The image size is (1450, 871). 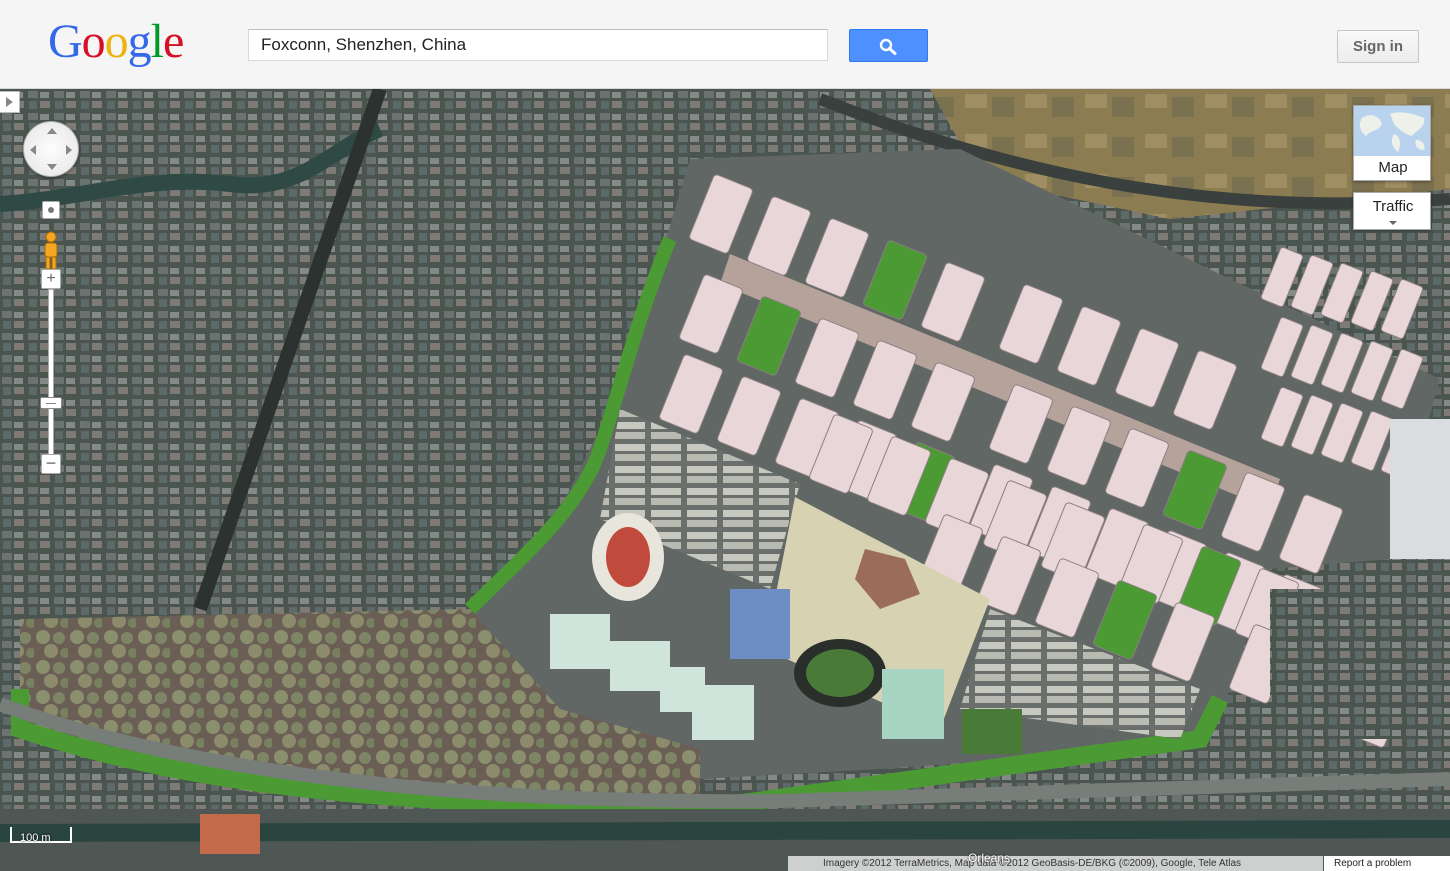 I want to click on pan-control, so click(x=51, y=149).